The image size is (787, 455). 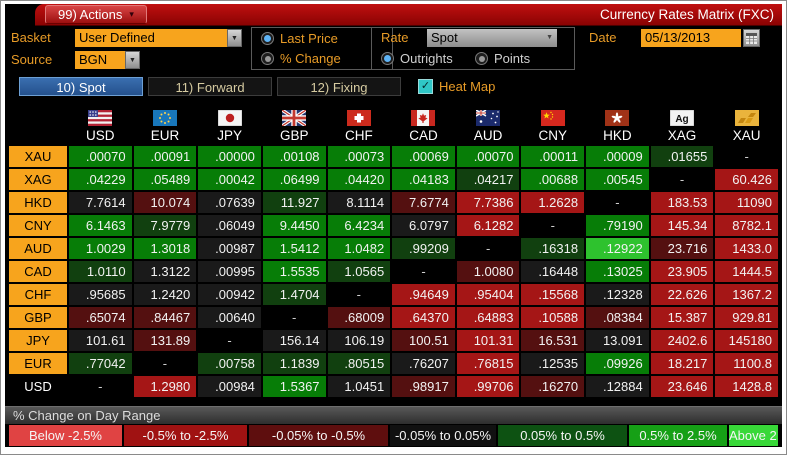 I want to click on column-header-eur: EUR, so click(x=165, y=136).